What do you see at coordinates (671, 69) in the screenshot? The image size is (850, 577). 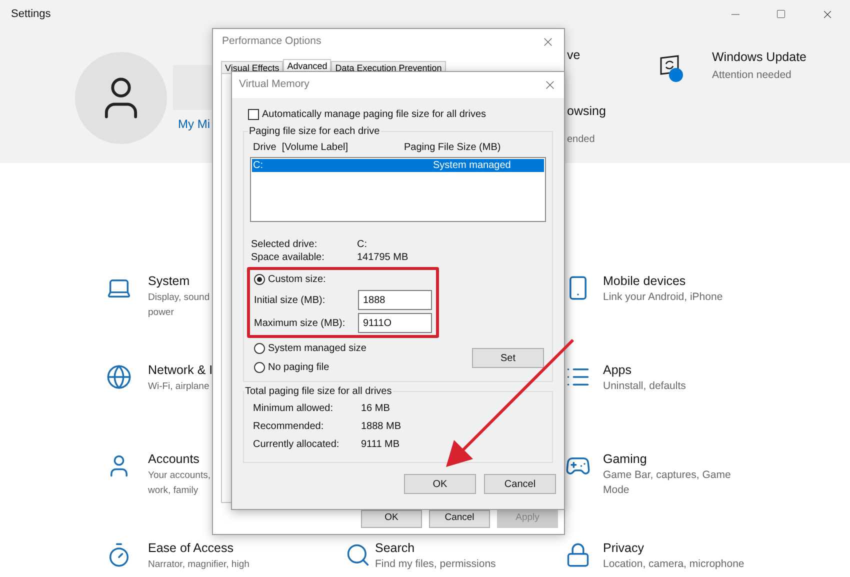 I see `update-icon` at bounding box center [671, 69].